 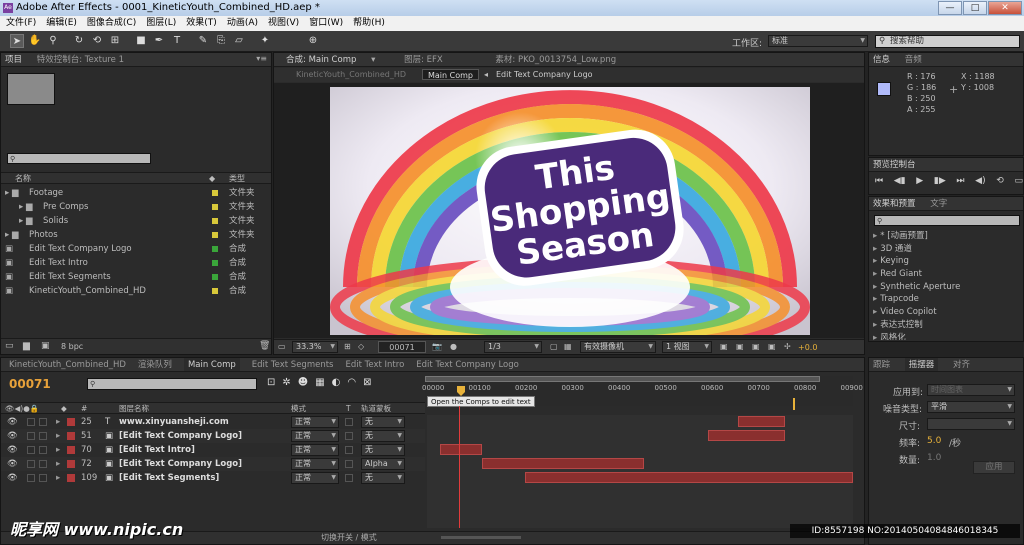 I want to click on tab-composition: 合成: Main Comp, so click(x=321, y=59).